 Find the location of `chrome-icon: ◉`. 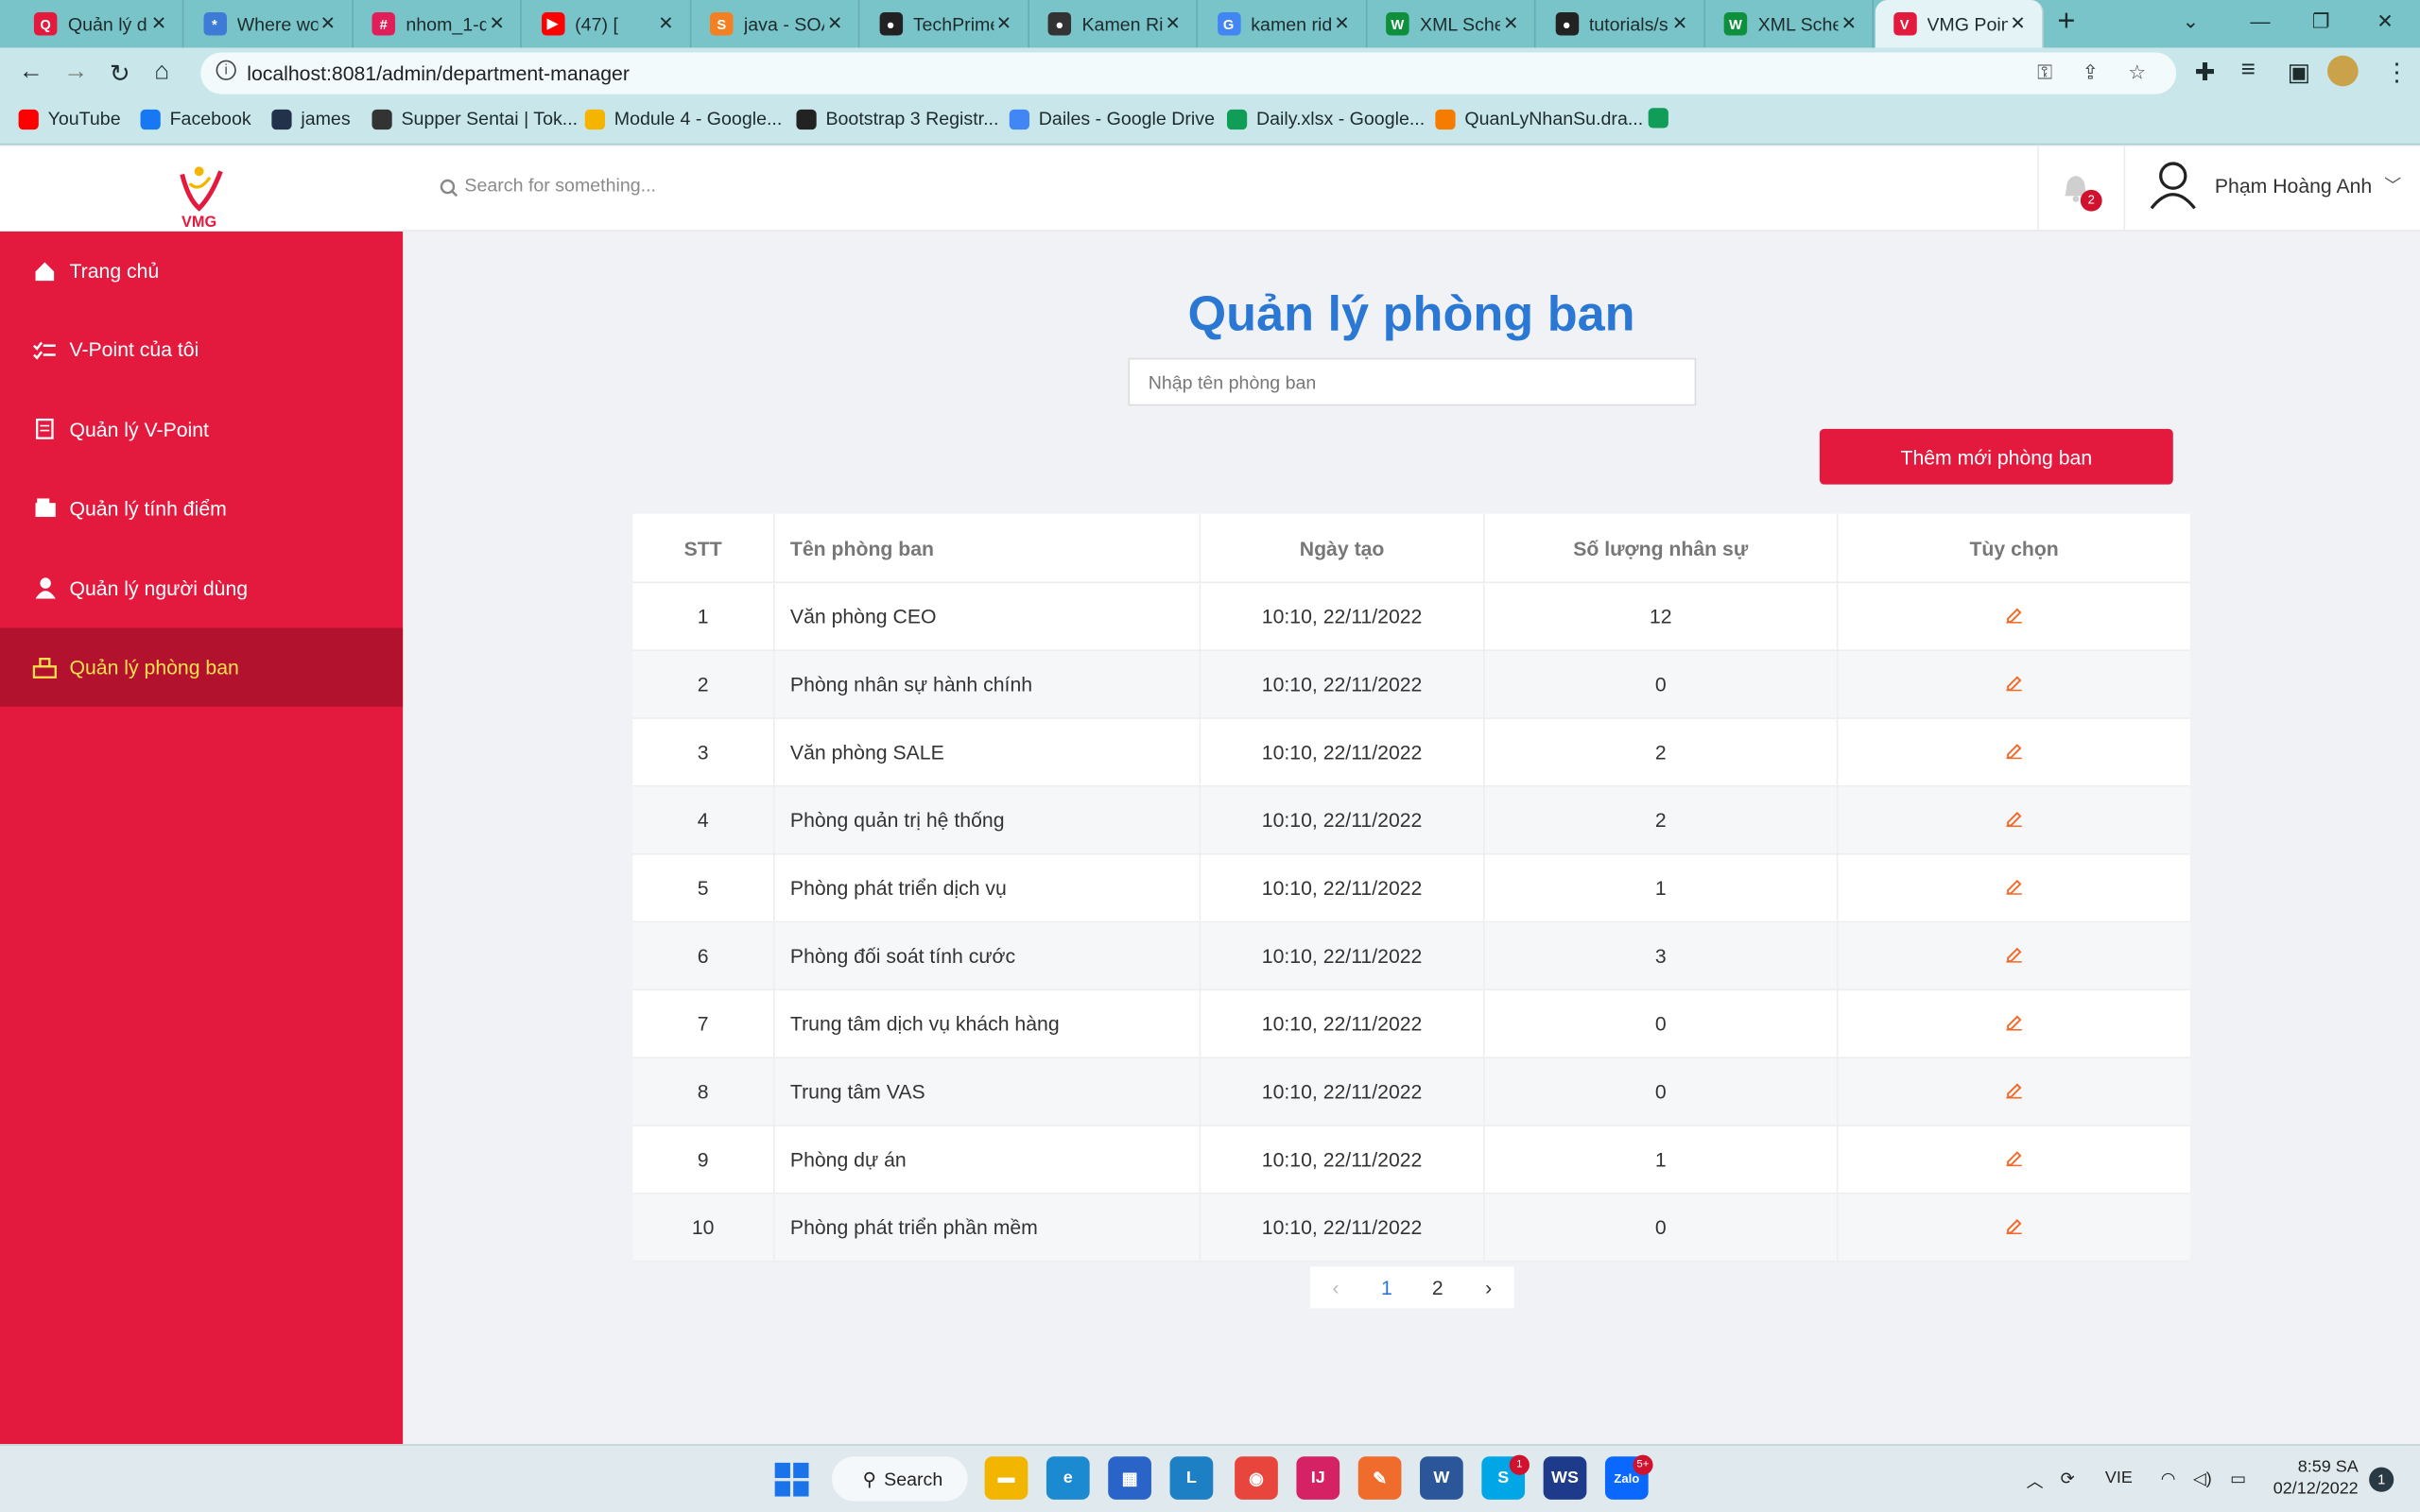

chrome-icon: ◉ is located at coordinates (1256, 1478).